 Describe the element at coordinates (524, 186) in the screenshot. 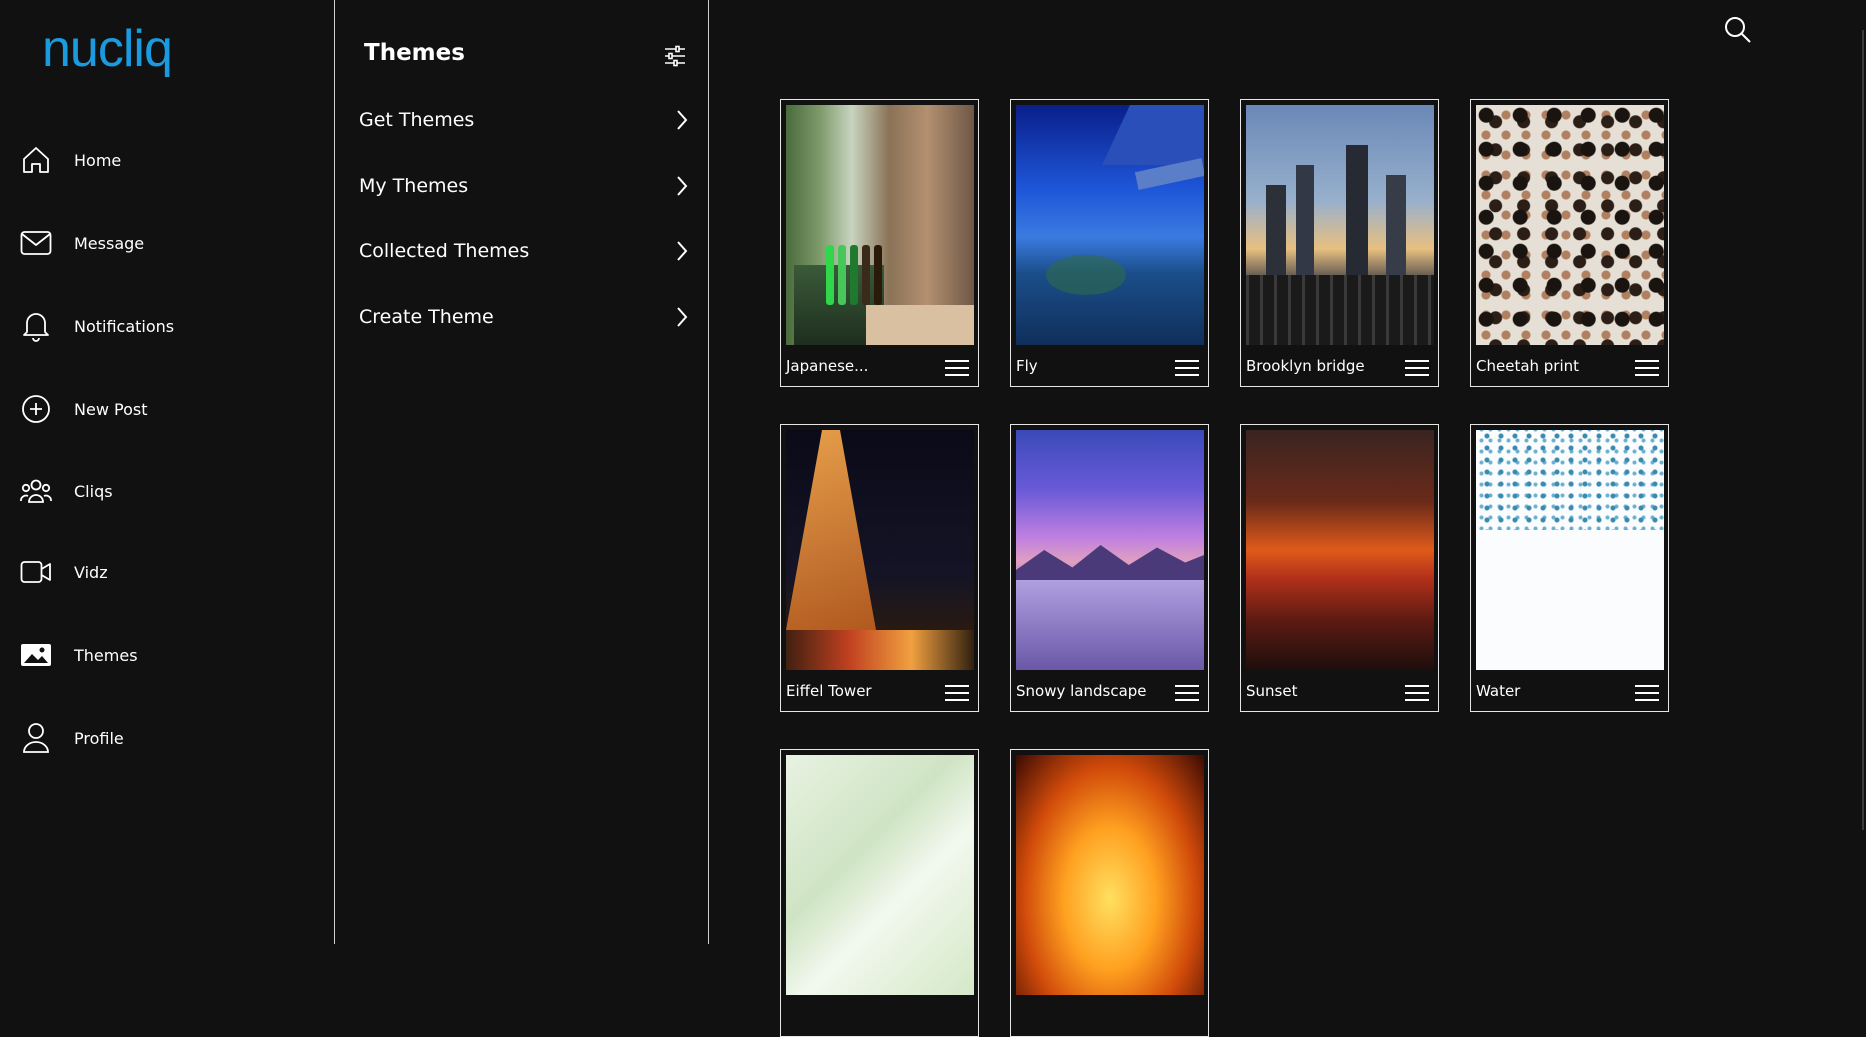

I see `menu-my-themes: My Themes` at that location.